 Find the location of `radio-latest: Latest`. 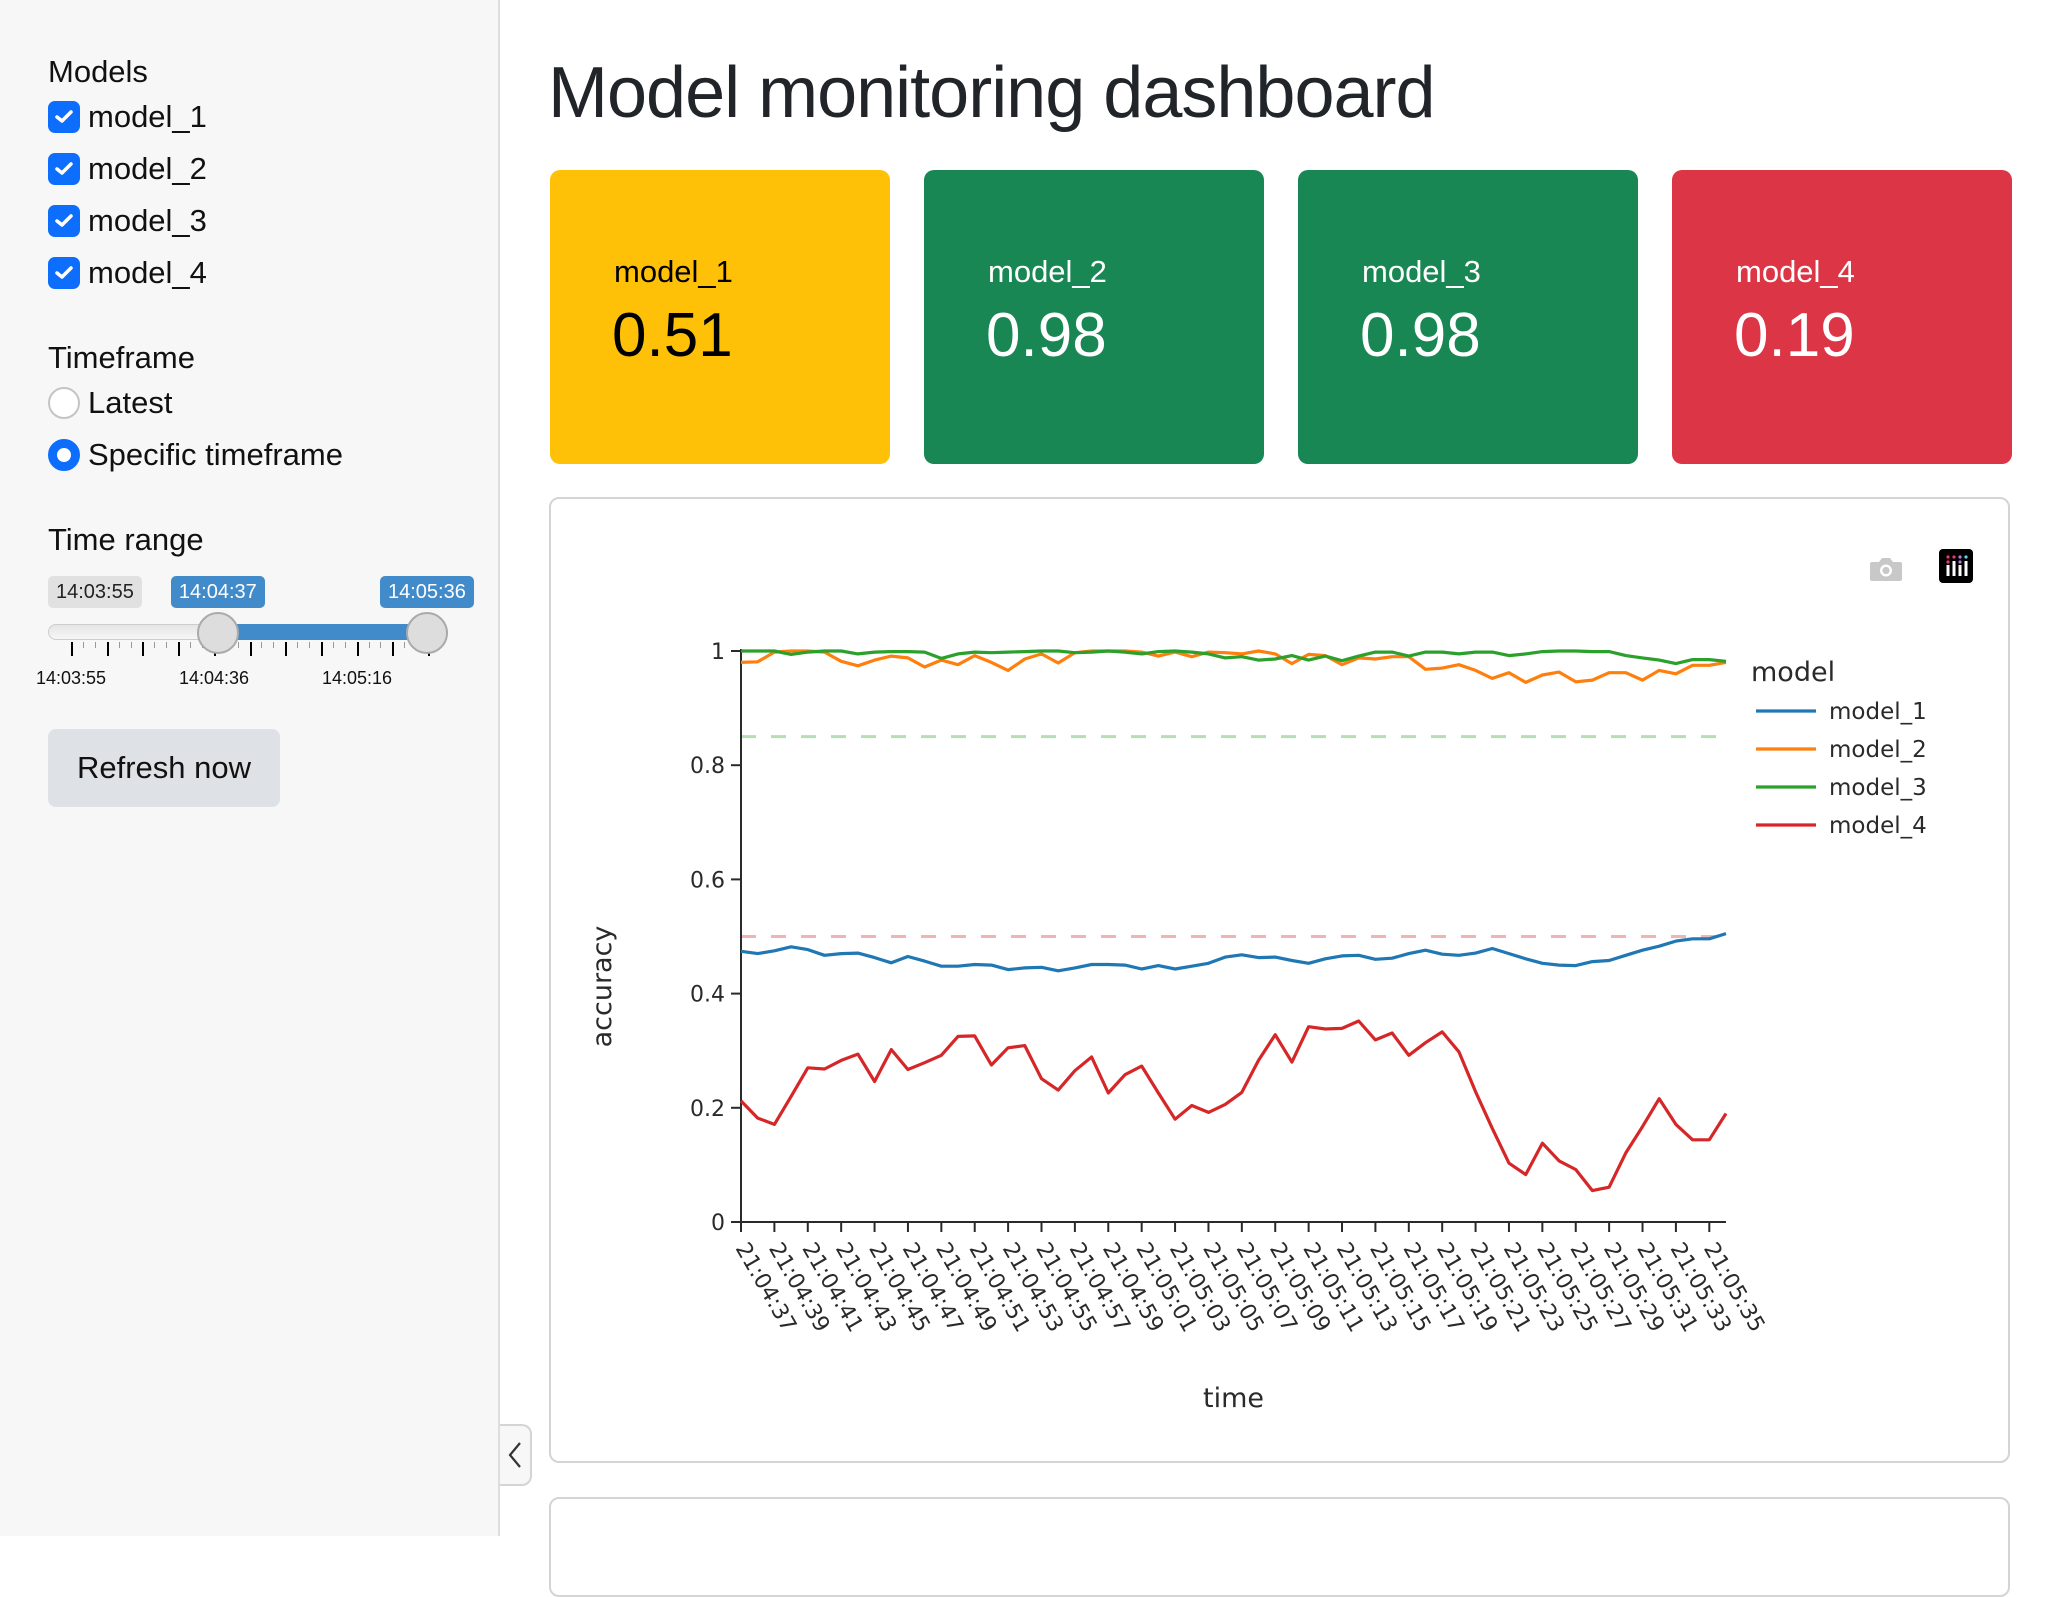

radio-latest: Latest is located at coordinates (110, 403).